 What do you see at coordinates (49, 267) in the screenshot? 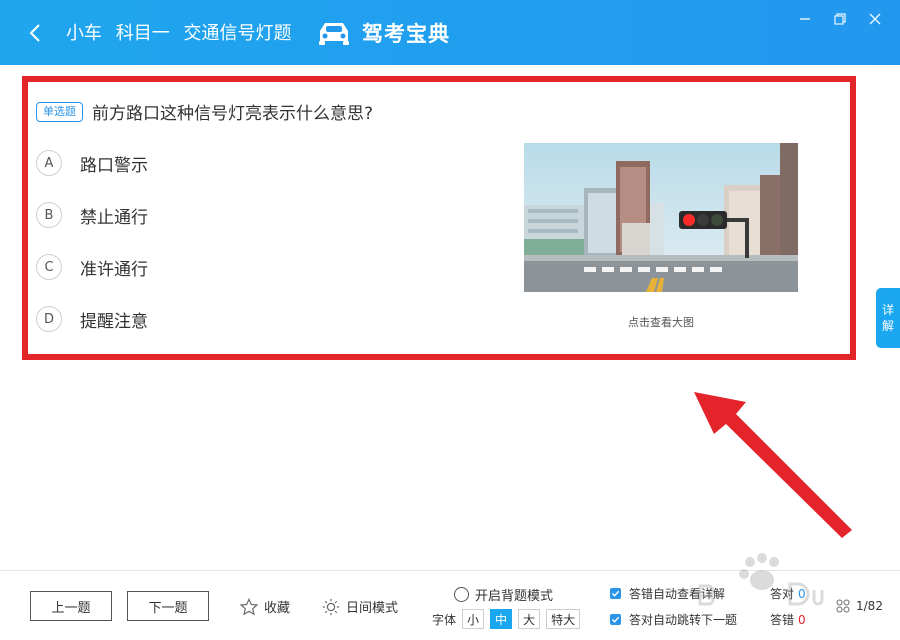
I see `option-letter: C` at bounding box center [49, 267].